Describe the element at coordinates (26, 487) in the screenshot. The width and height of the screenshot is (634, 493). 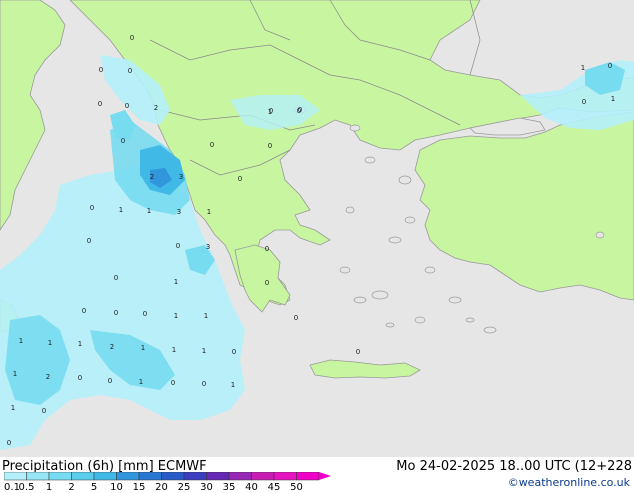
I see `scale-tick: 0.5` at that location.